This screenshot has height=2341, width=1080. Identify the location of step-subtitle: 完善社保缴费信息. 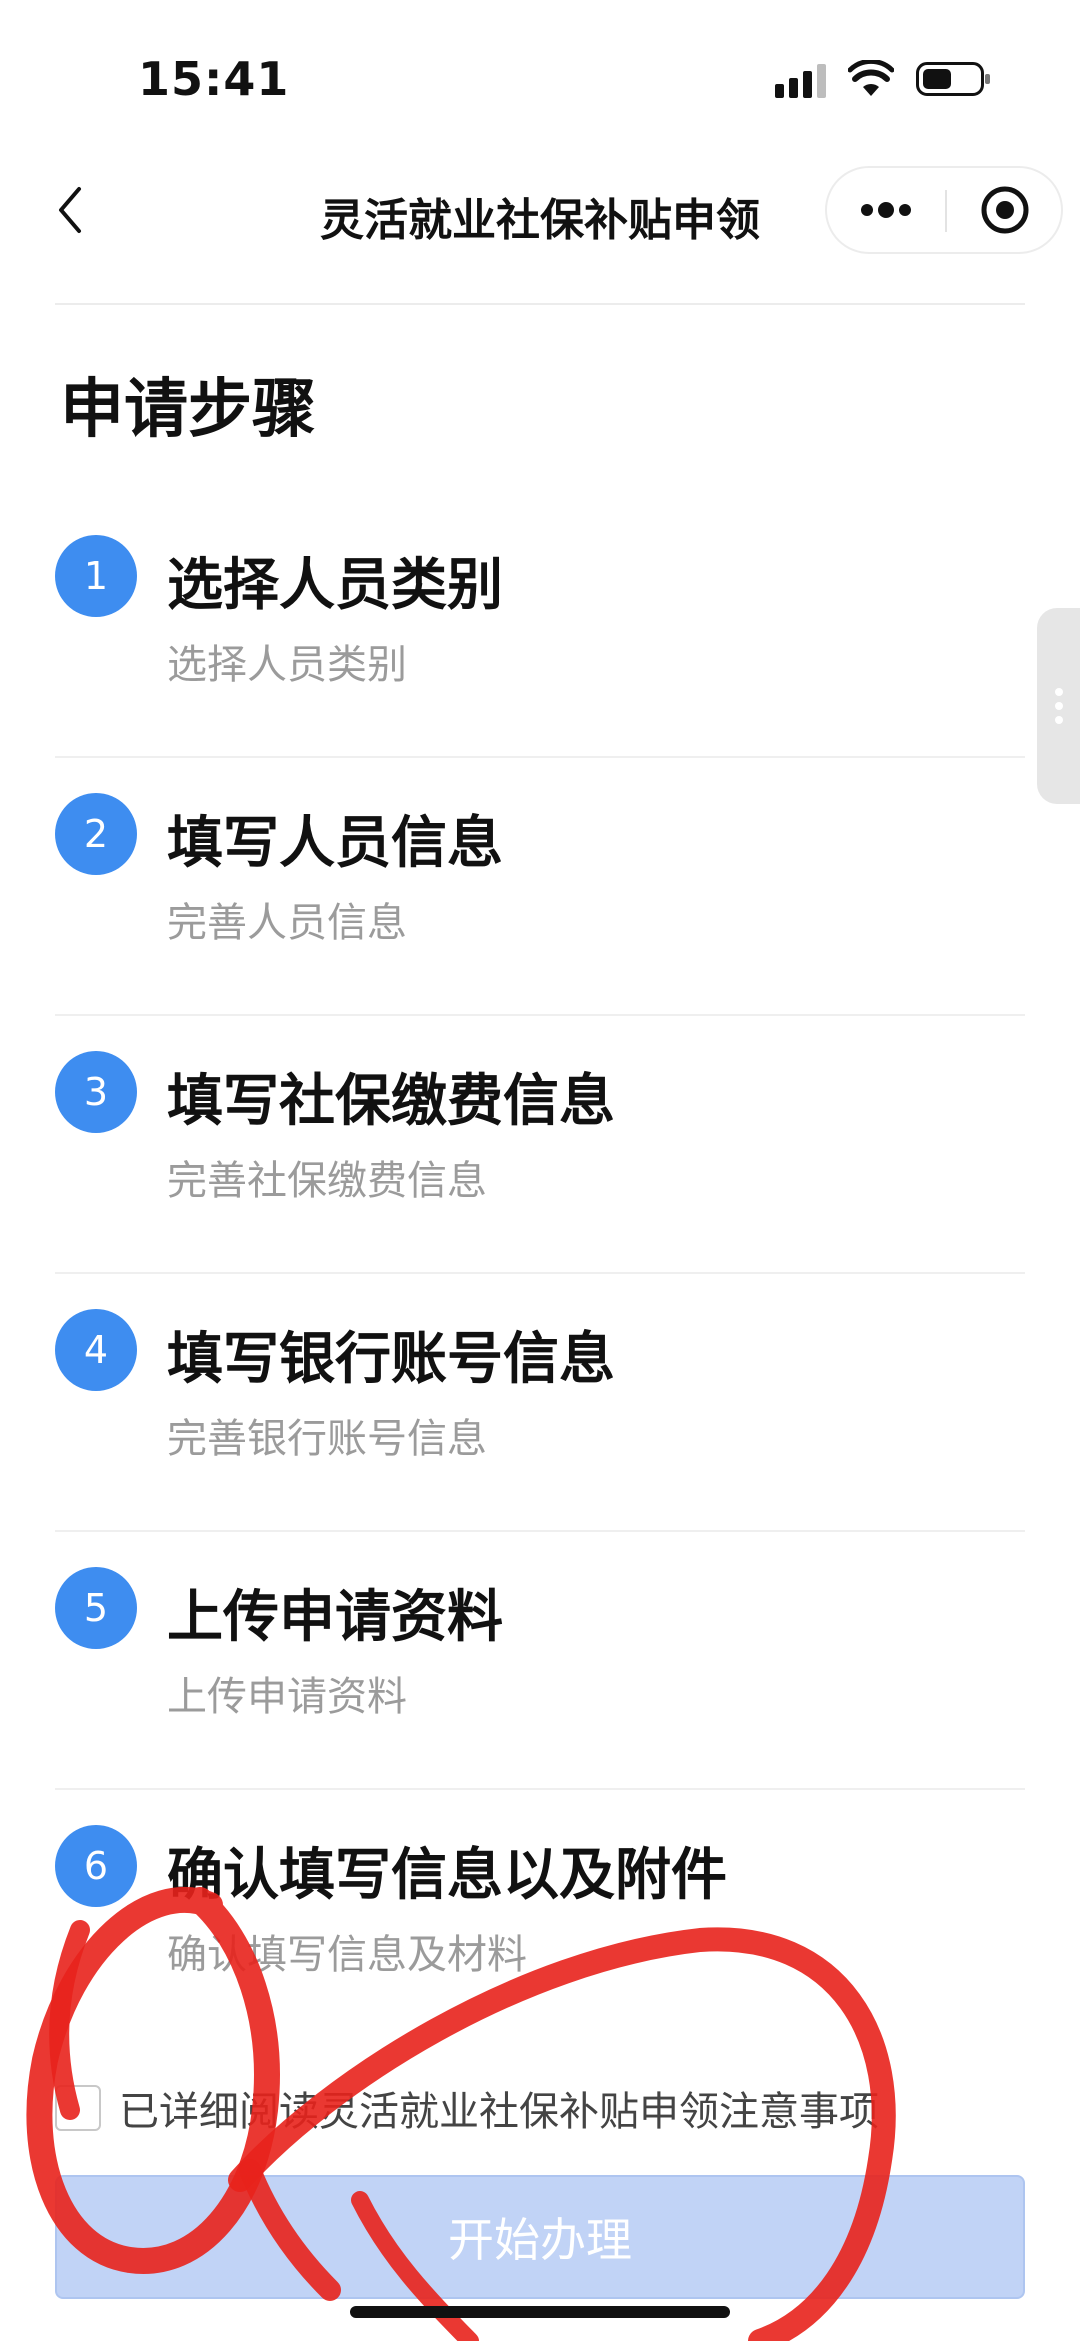
(327, 1181).